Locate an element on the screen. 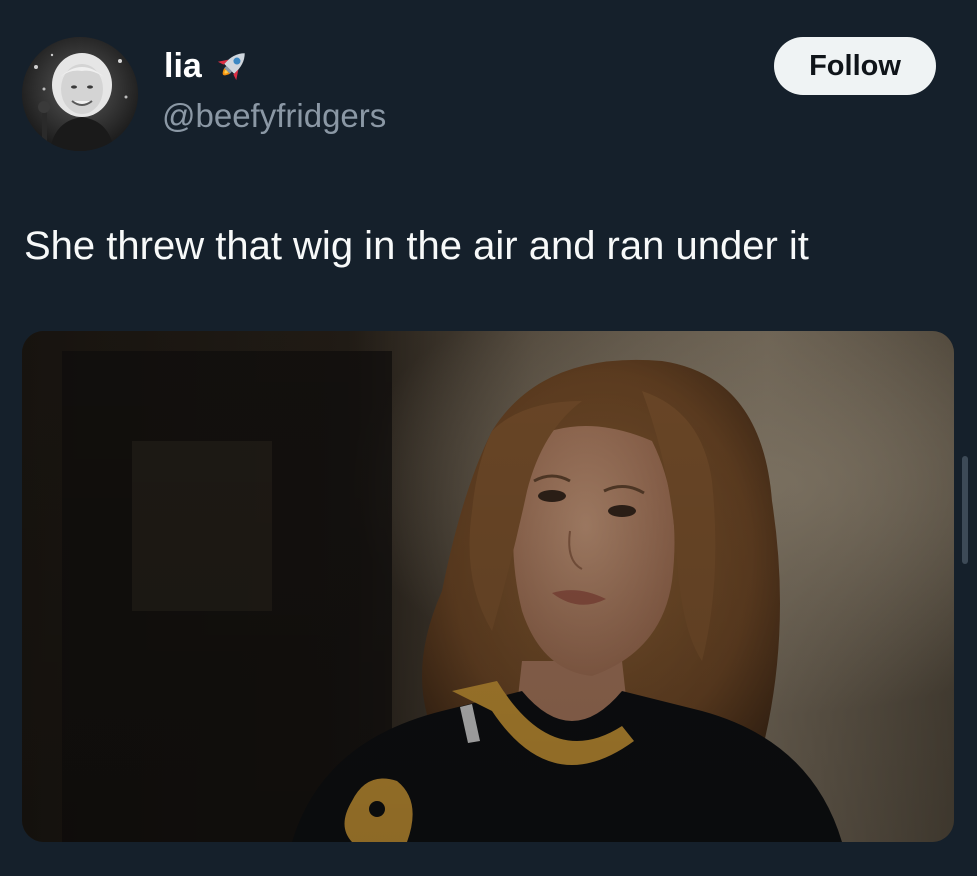 Image resolution: width=977 pixels, height=876 pixels. scrollbar is located at coordinates (965, 510).